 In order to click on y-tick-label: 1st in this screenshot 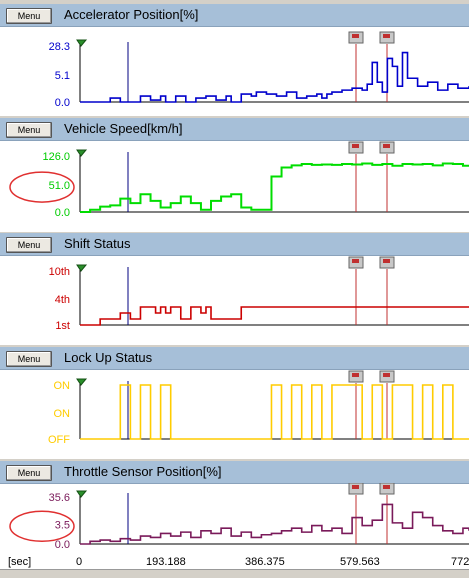, I will do `click(62, 326)`.